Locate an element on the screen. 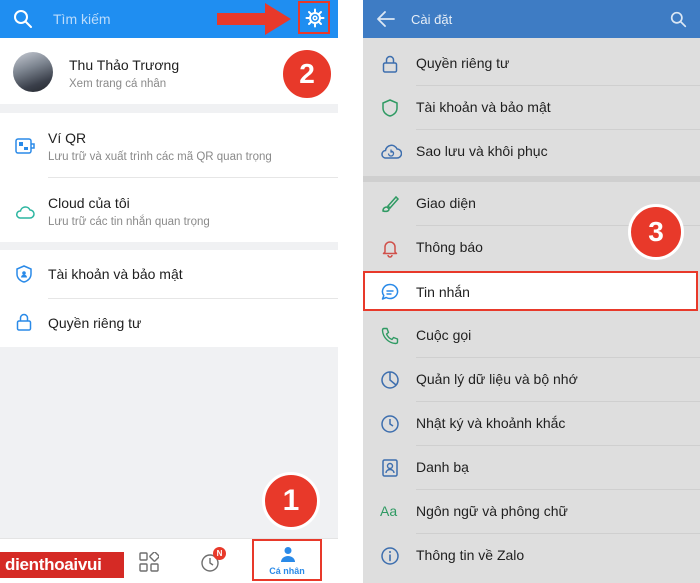 The height and width of the screenshot is (583, 700). settings-gear-button is located at coordinates (314, 17).